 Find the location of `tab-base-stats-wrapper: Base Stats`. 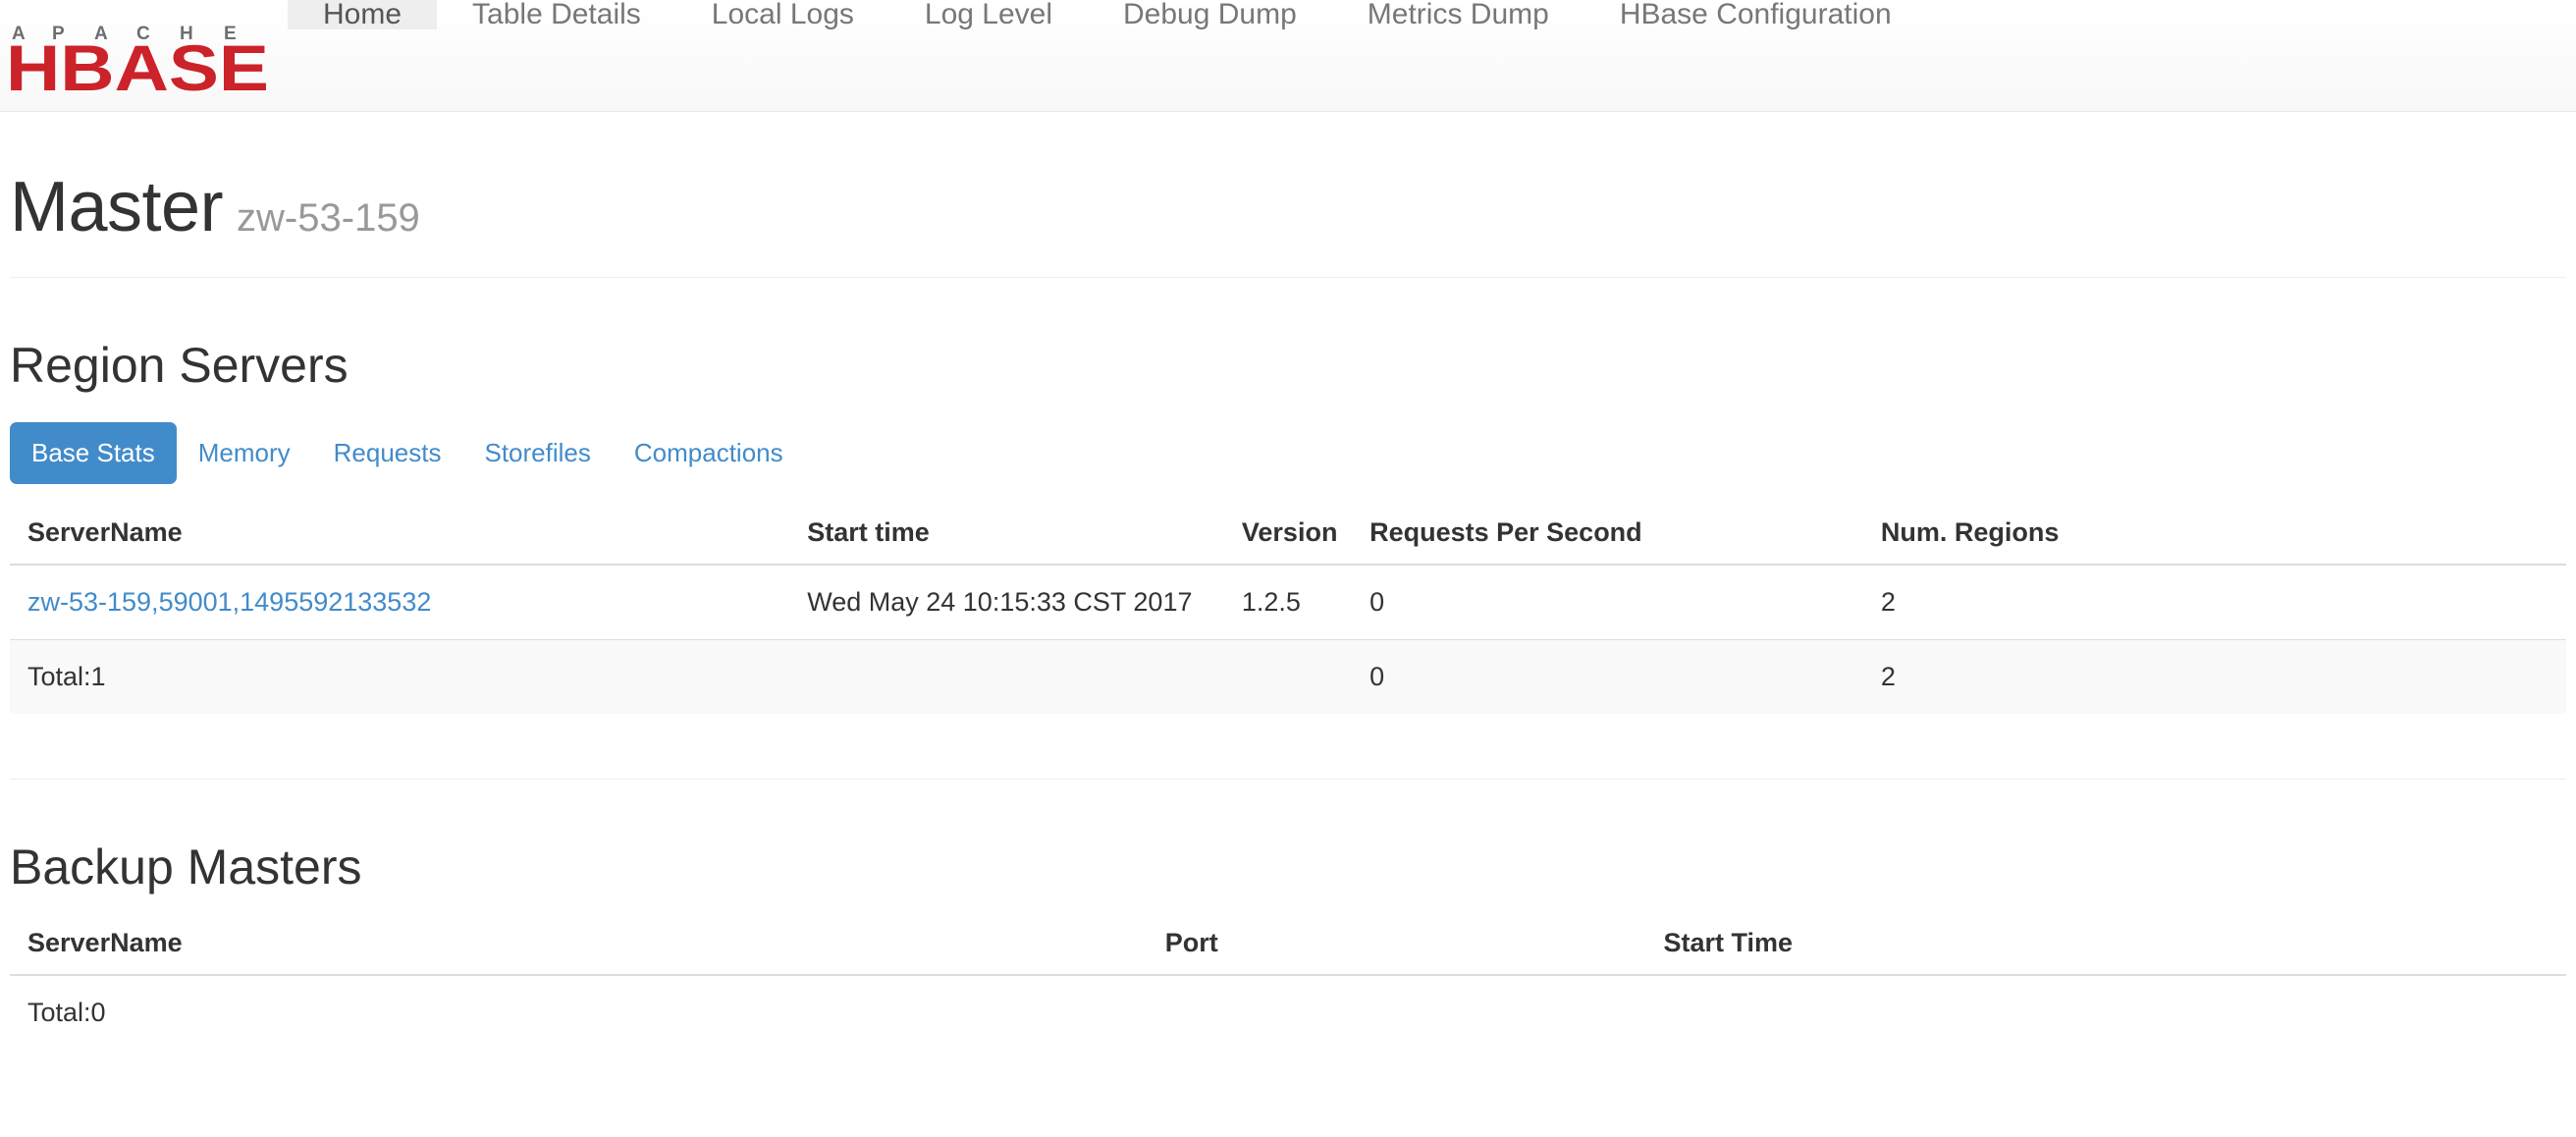

tab-base-stats-wrapper: Base Stats is located at coordinates (93, 452).